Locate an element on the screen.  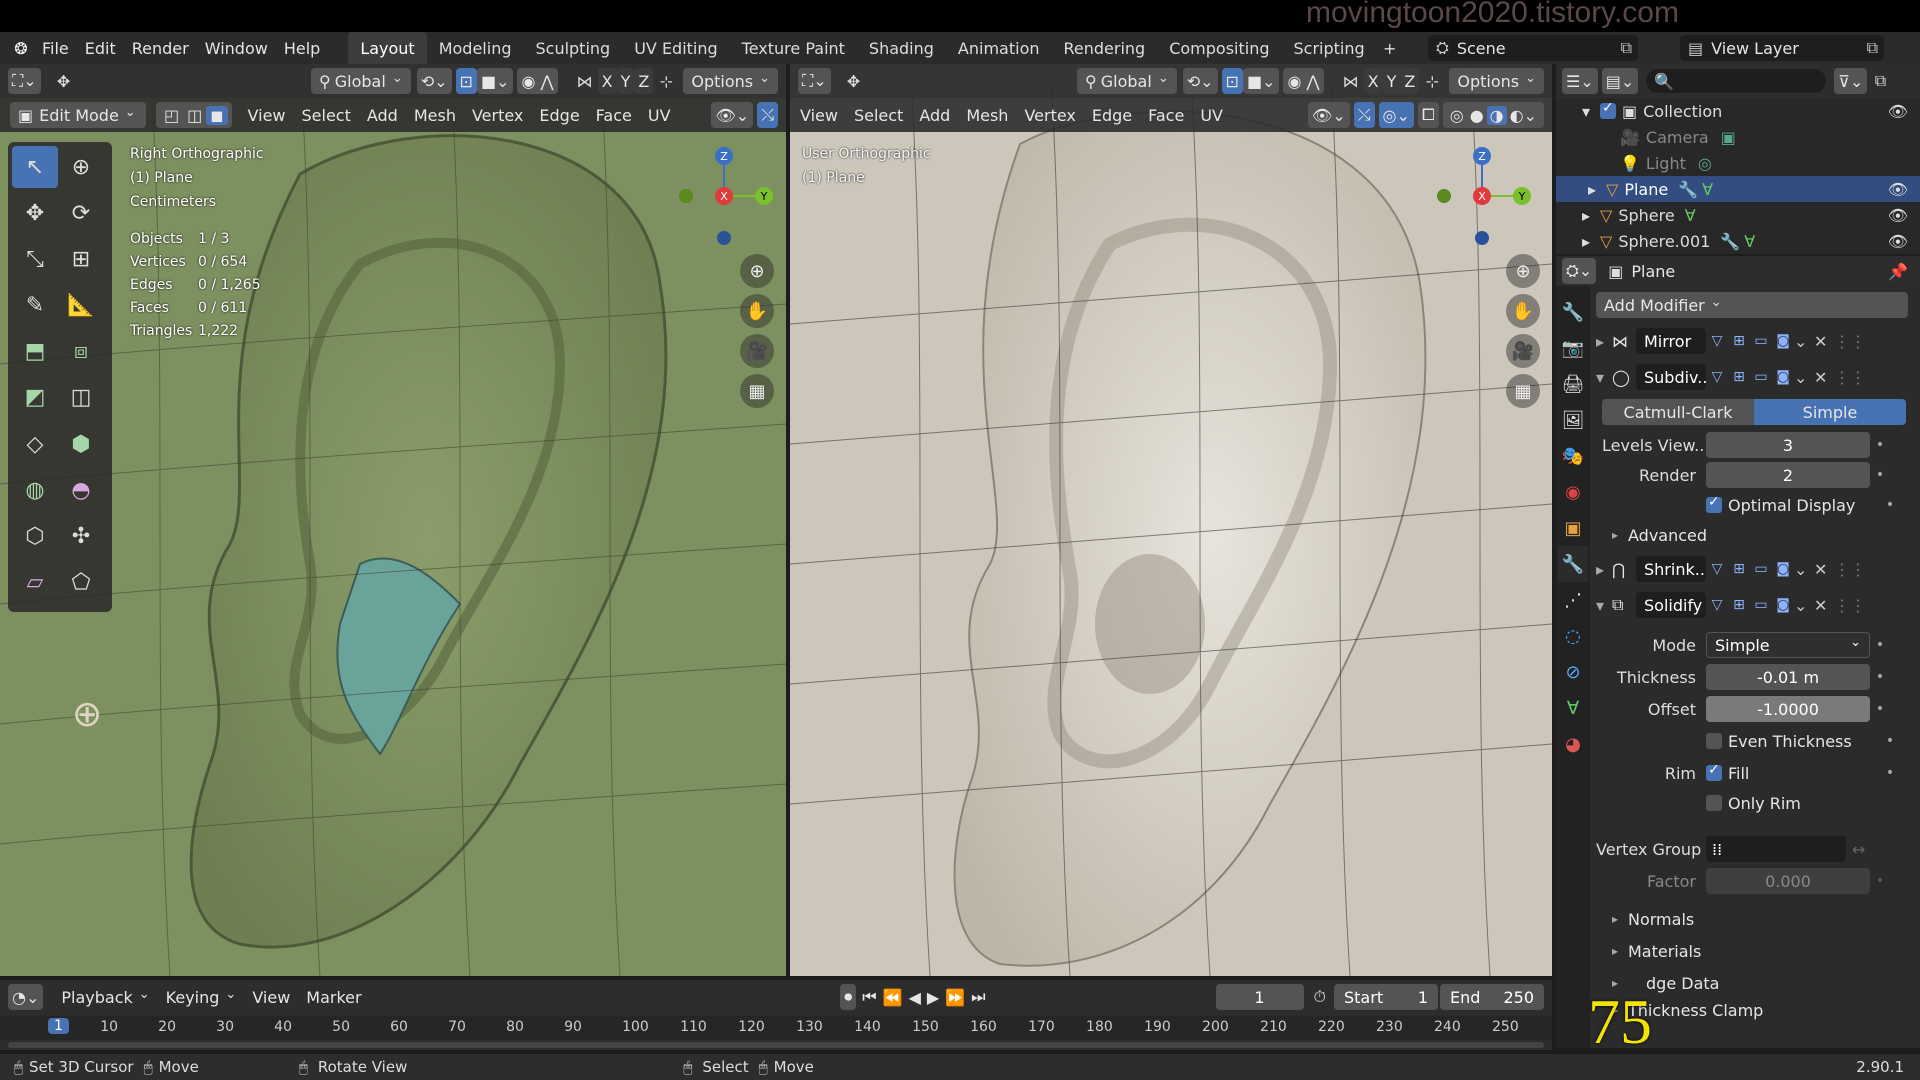
solidify-editmode-icon: ⊞ is located at coordinates (1739, 605).